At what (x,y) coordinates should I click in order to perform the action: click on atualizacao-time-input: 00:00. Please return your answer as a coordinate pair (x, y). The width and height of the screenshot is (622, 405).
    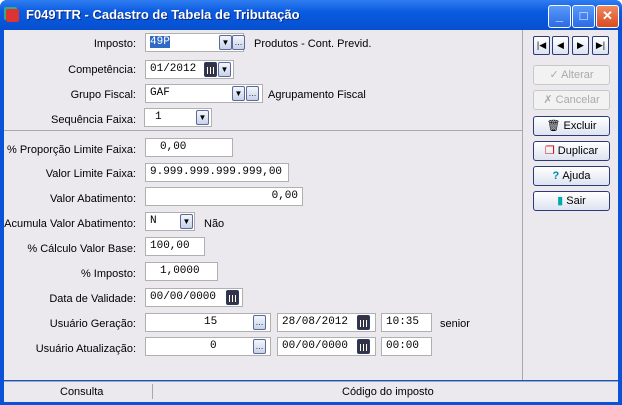
    Looking at the image, I should click on (406, 346).